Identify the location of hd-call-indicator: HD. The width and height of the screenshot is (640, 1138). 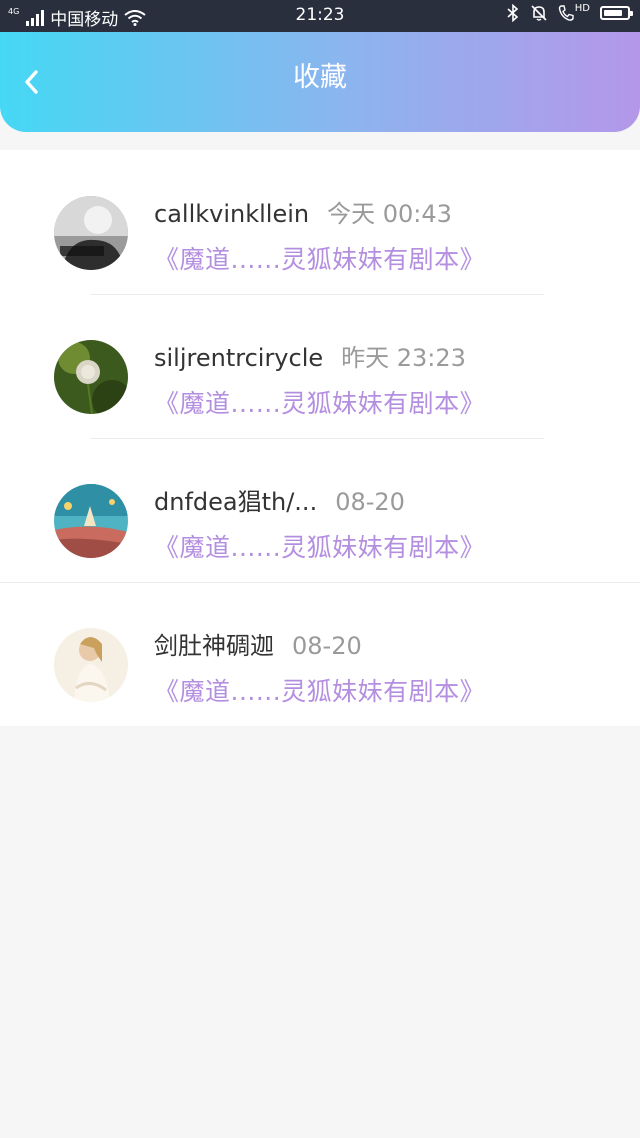
(574, 12).